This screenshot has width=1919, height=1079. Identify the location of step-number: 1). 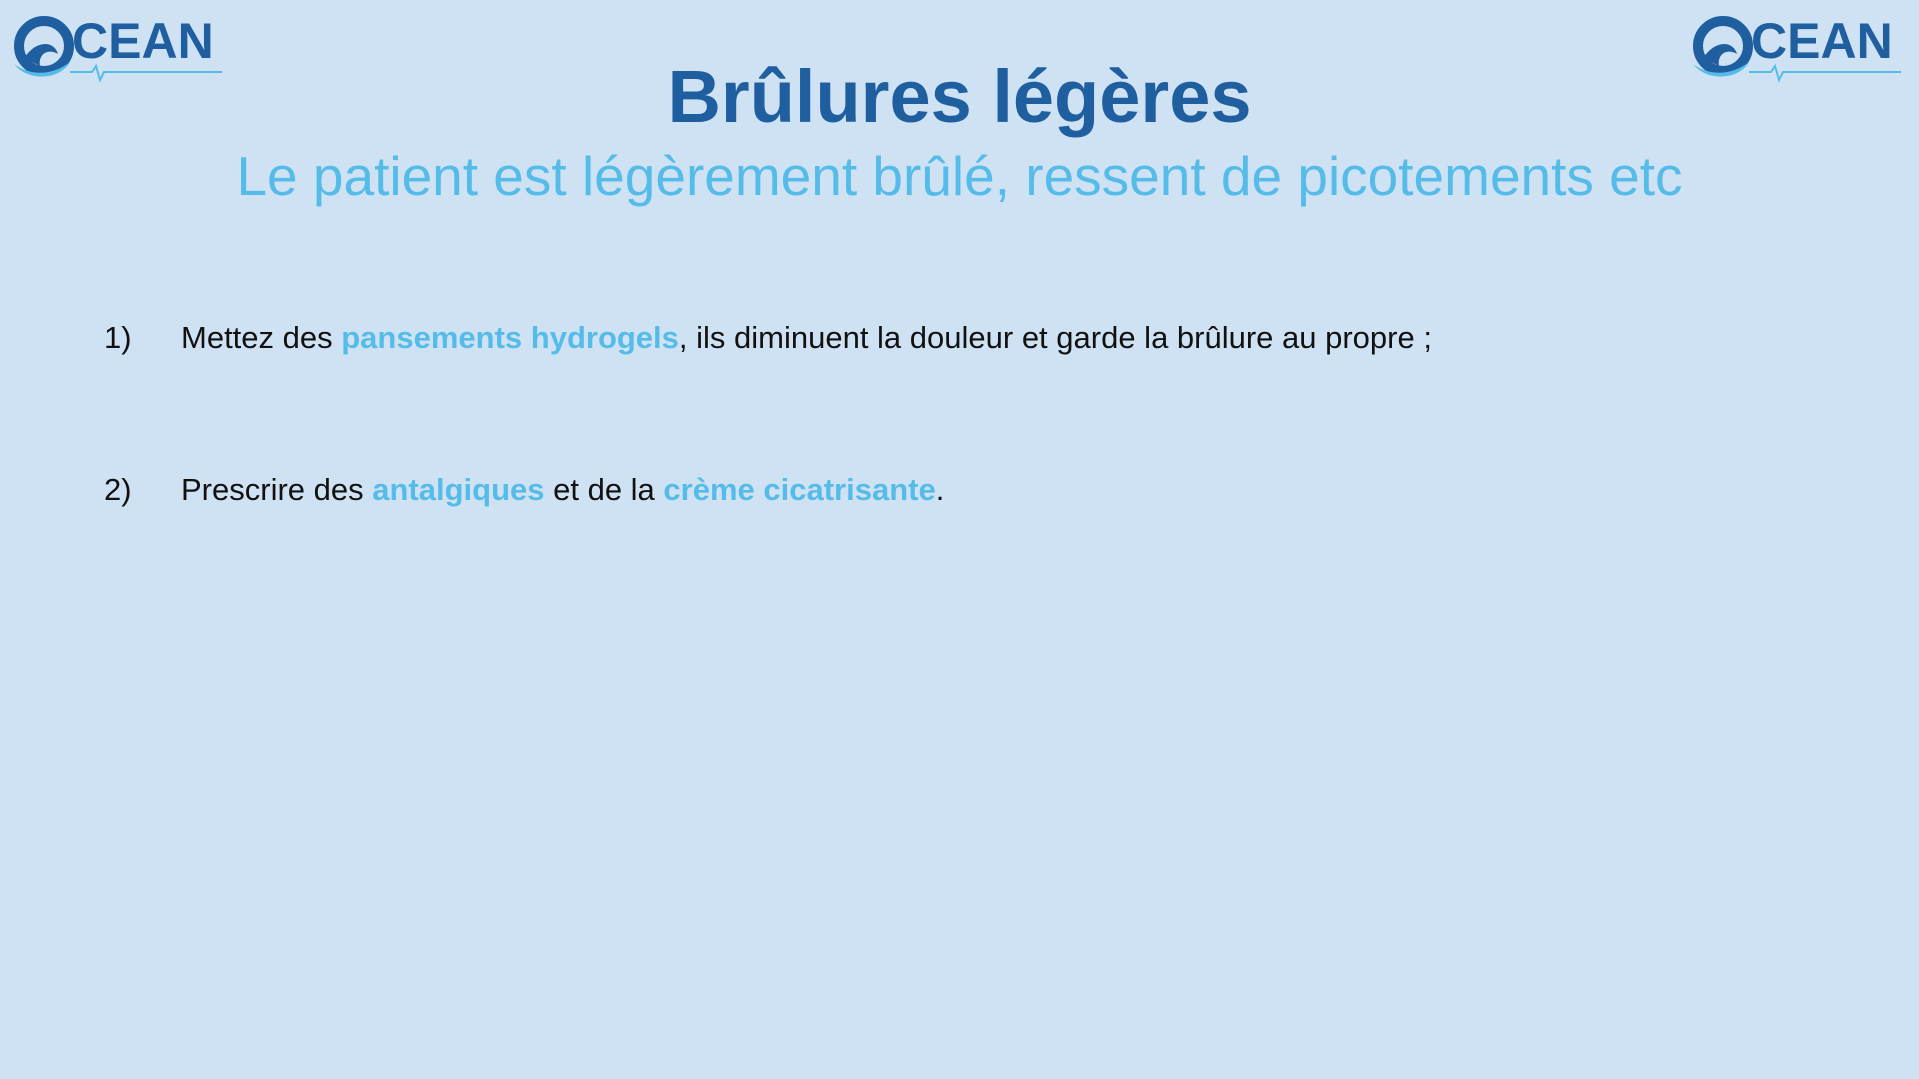
(118, 337).